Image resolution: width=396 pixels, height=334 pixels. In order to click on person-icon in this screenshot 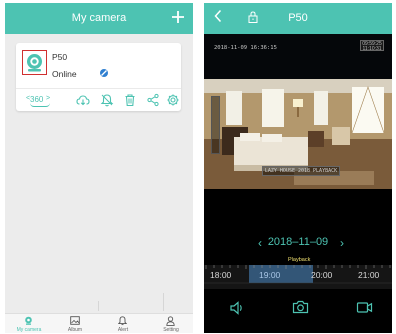, I will do `click(170, 321)`.